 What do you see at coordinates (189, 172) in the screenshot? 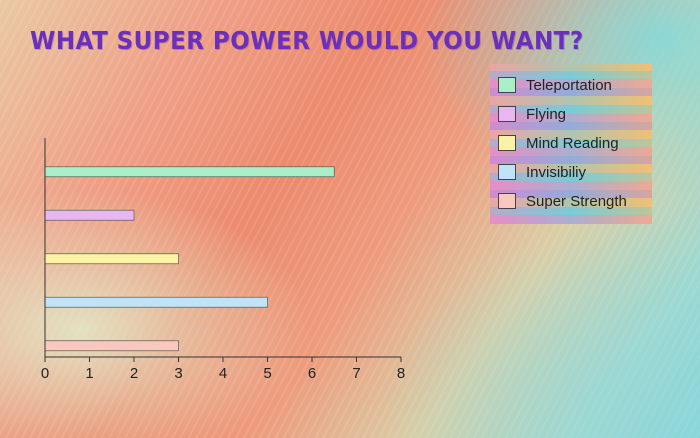
I see `bar-teleportation` at bounding box center [189, 172].